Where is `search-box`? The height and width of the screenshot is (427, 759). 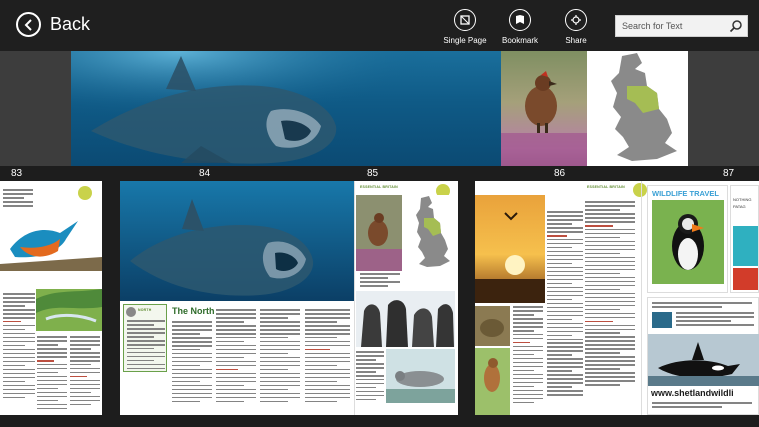 search-box is located at coordinates (681, 26).